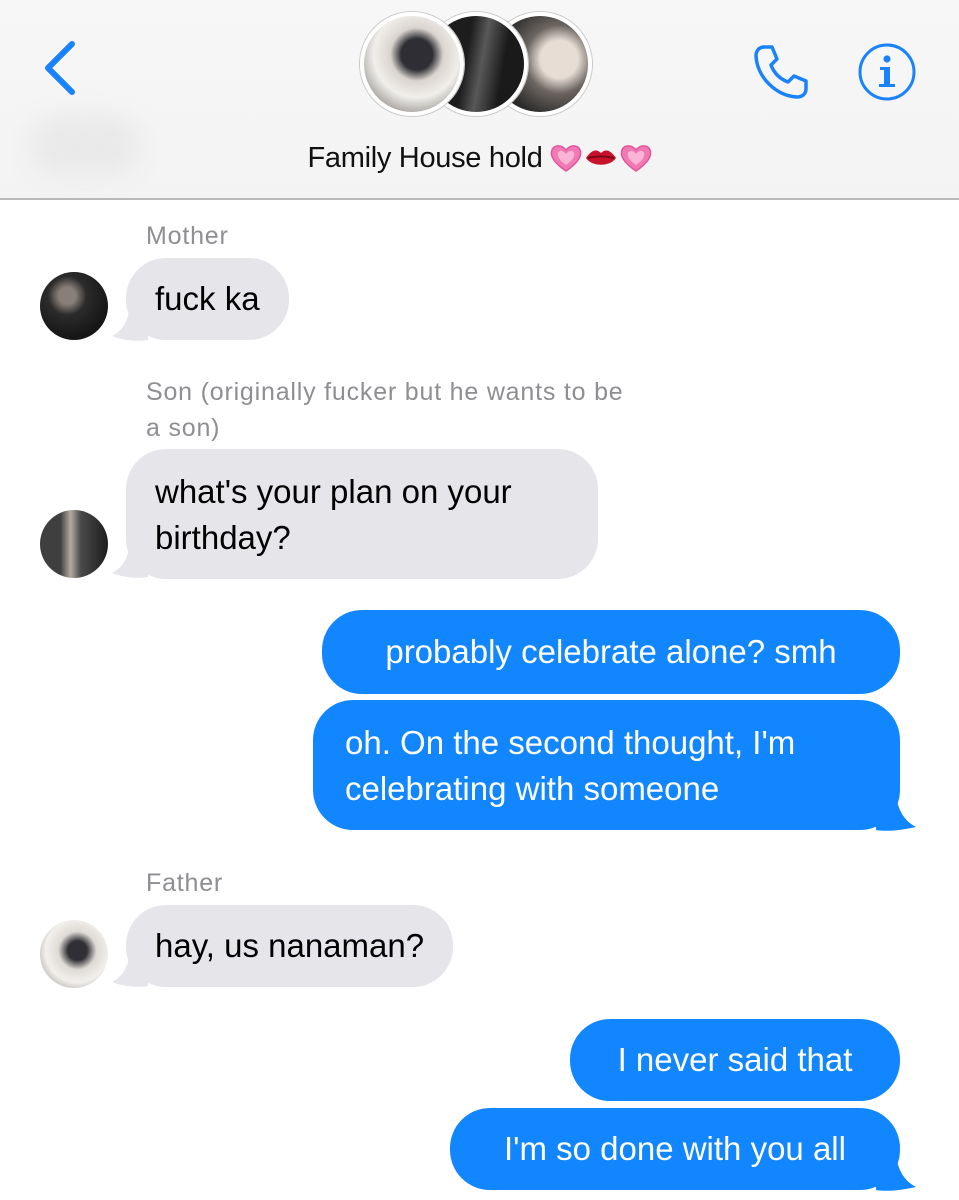 This screenshot has height=1200, width=959. I want to click on lips-emoji, so click(600, 157).